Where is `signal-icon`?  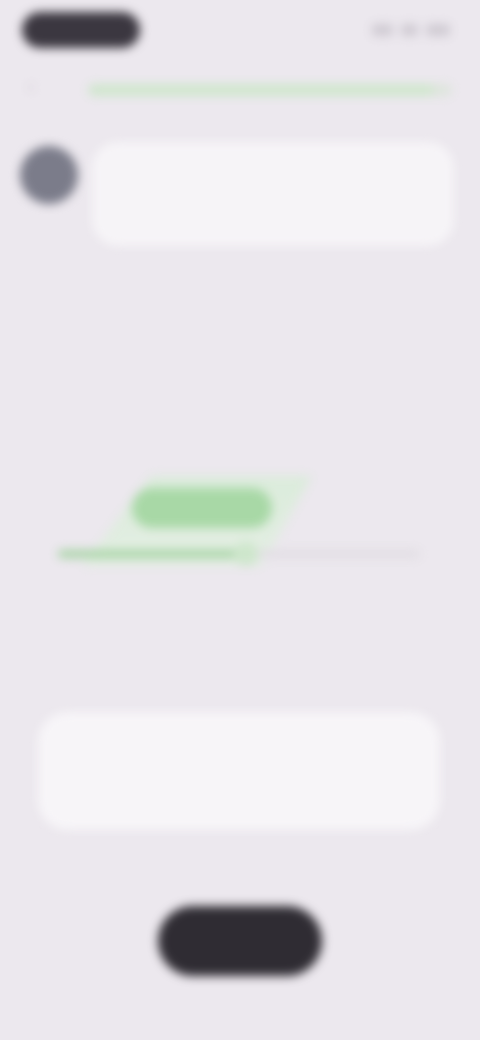
signal-icon is located at coordinates (382, 30).